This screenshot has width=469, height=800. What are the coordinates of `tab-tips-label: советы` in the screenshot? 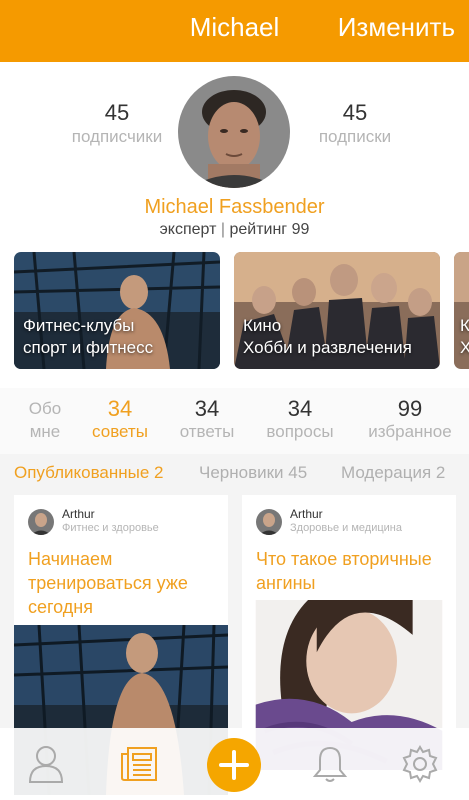 It's located at (120, 431).